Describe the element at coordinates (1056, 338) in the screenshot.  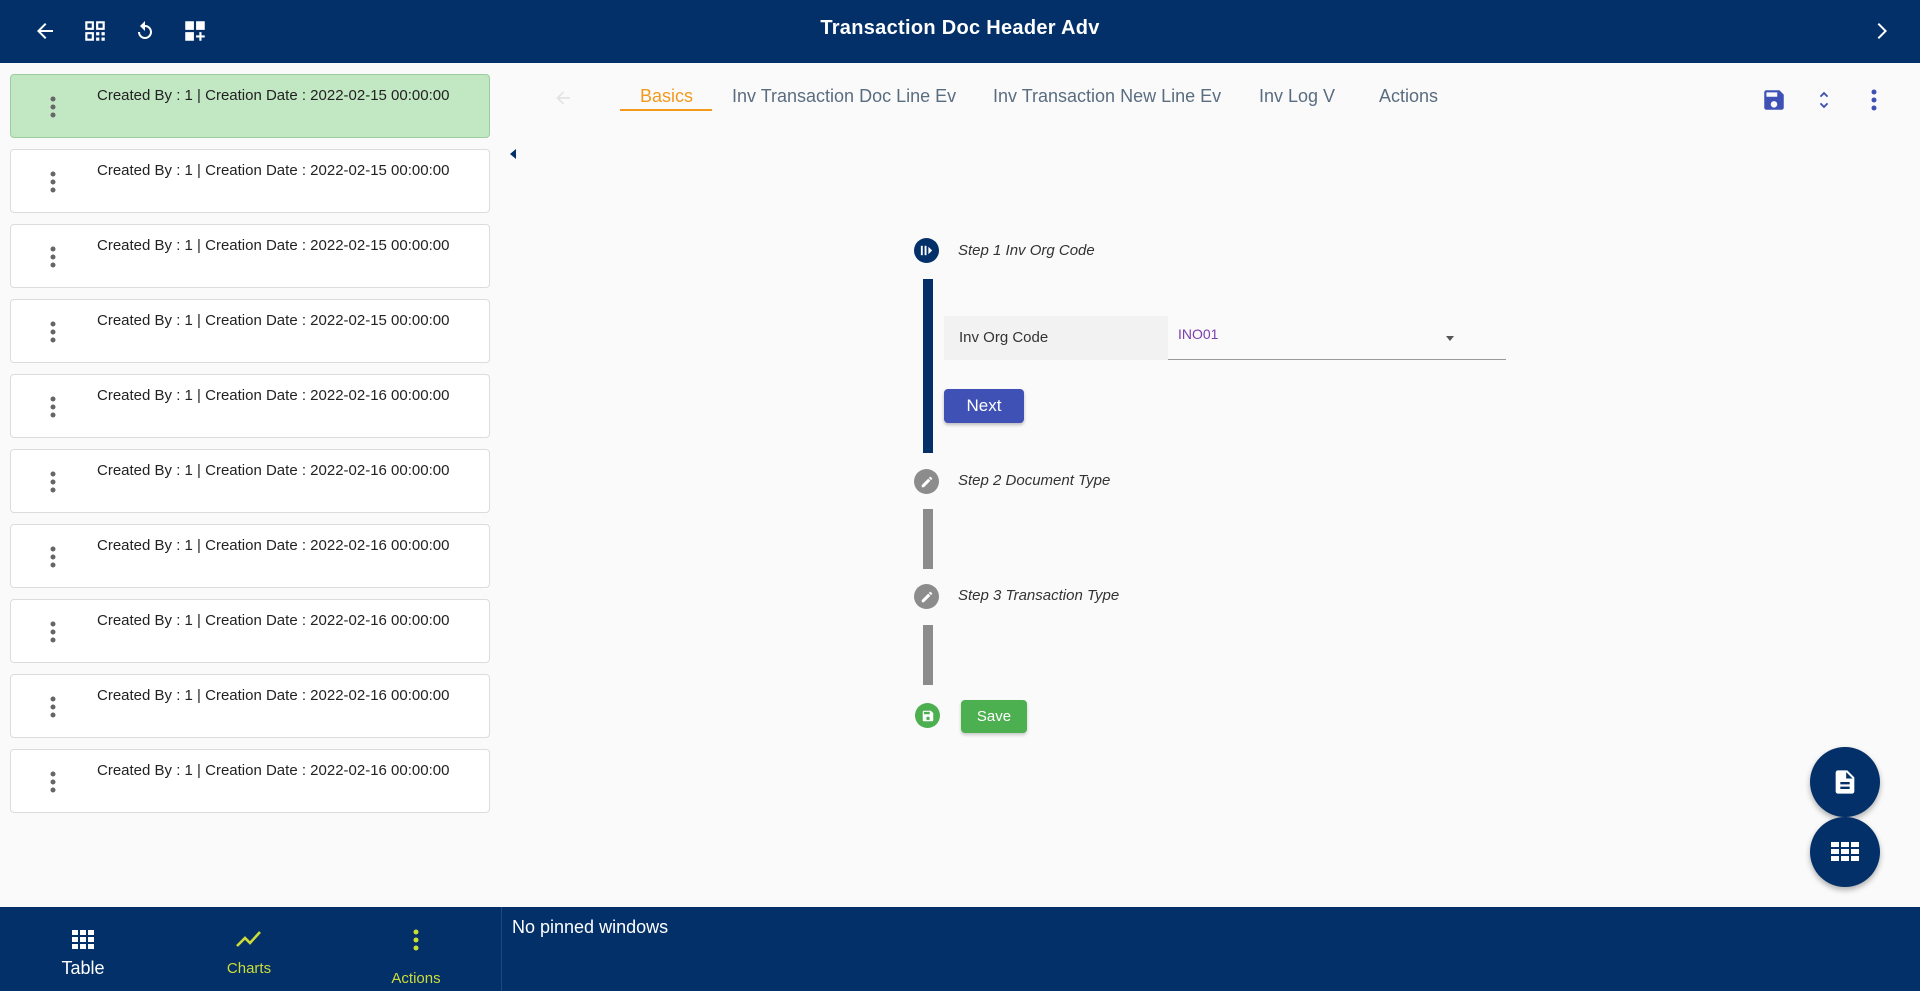
I see `inv-org-code-label: Inv Org Code` at that location.